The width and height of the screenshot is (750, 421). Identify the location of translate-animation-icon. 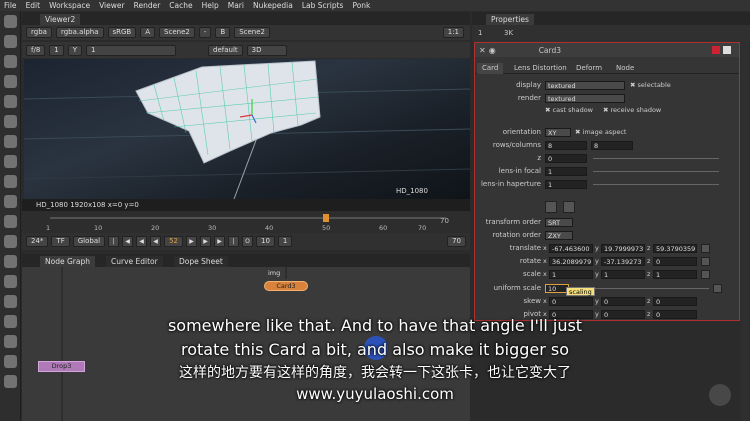
(705, 248).